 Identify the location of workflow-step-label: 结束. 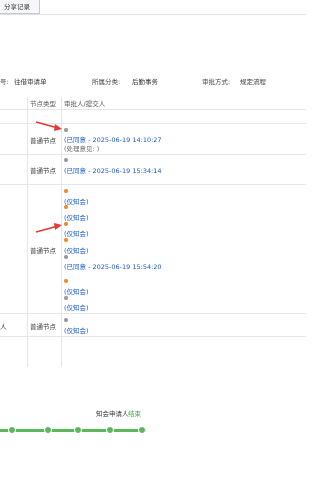
(134, 414).